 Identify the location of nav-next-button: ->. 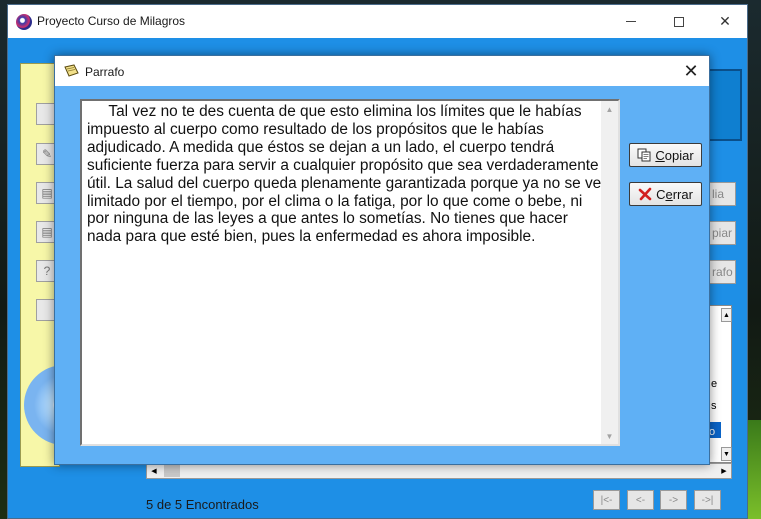
(673, 500).